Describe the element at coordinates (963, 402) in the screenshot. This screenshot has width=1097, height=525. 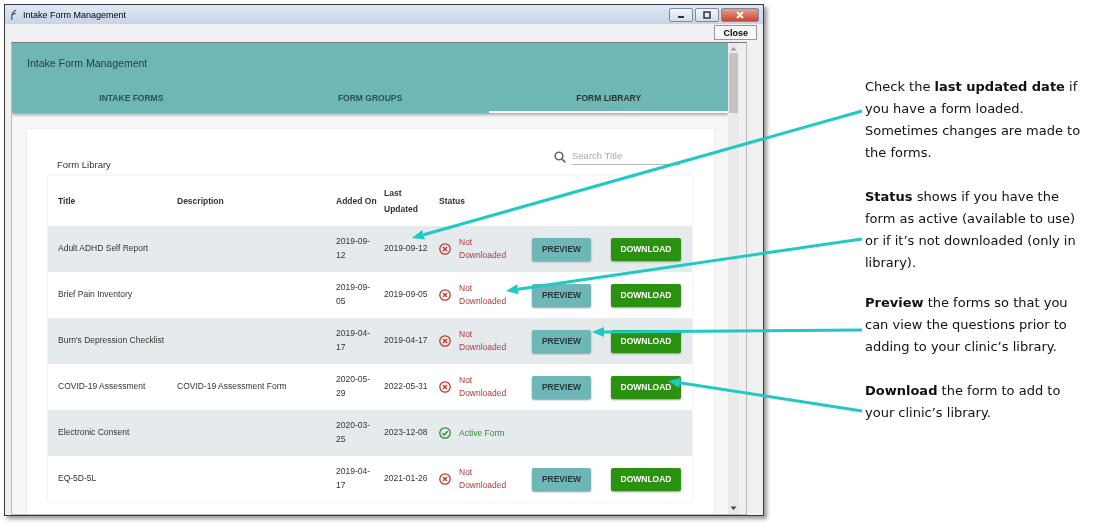
I see `callout-text: Download the form to add to your clinic’s library.` at that location.